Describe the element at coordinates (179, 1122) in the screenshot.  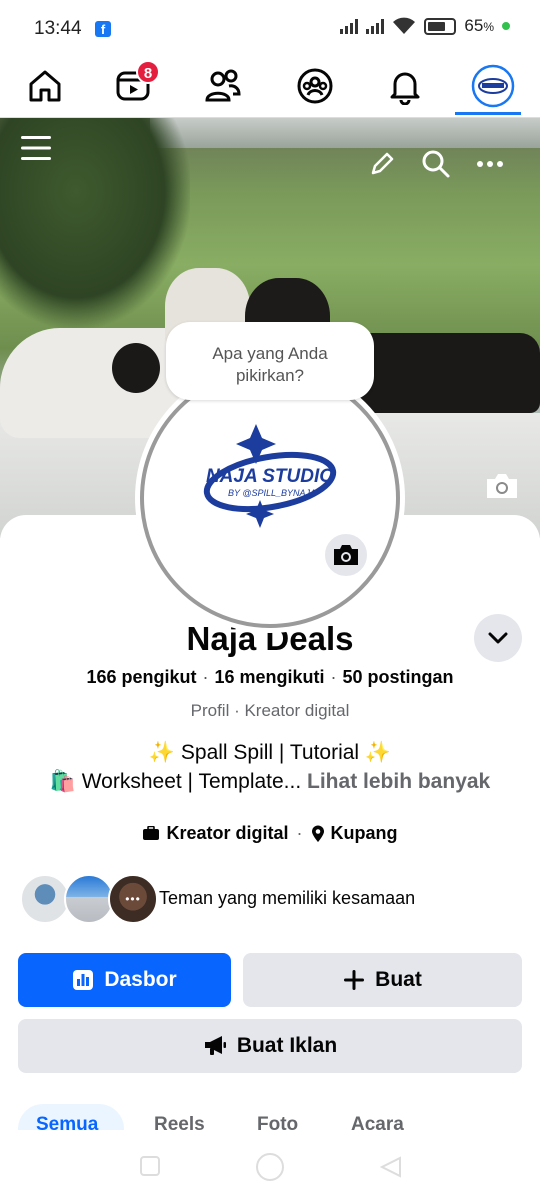
I see `tab-reels: Reels` at that location.